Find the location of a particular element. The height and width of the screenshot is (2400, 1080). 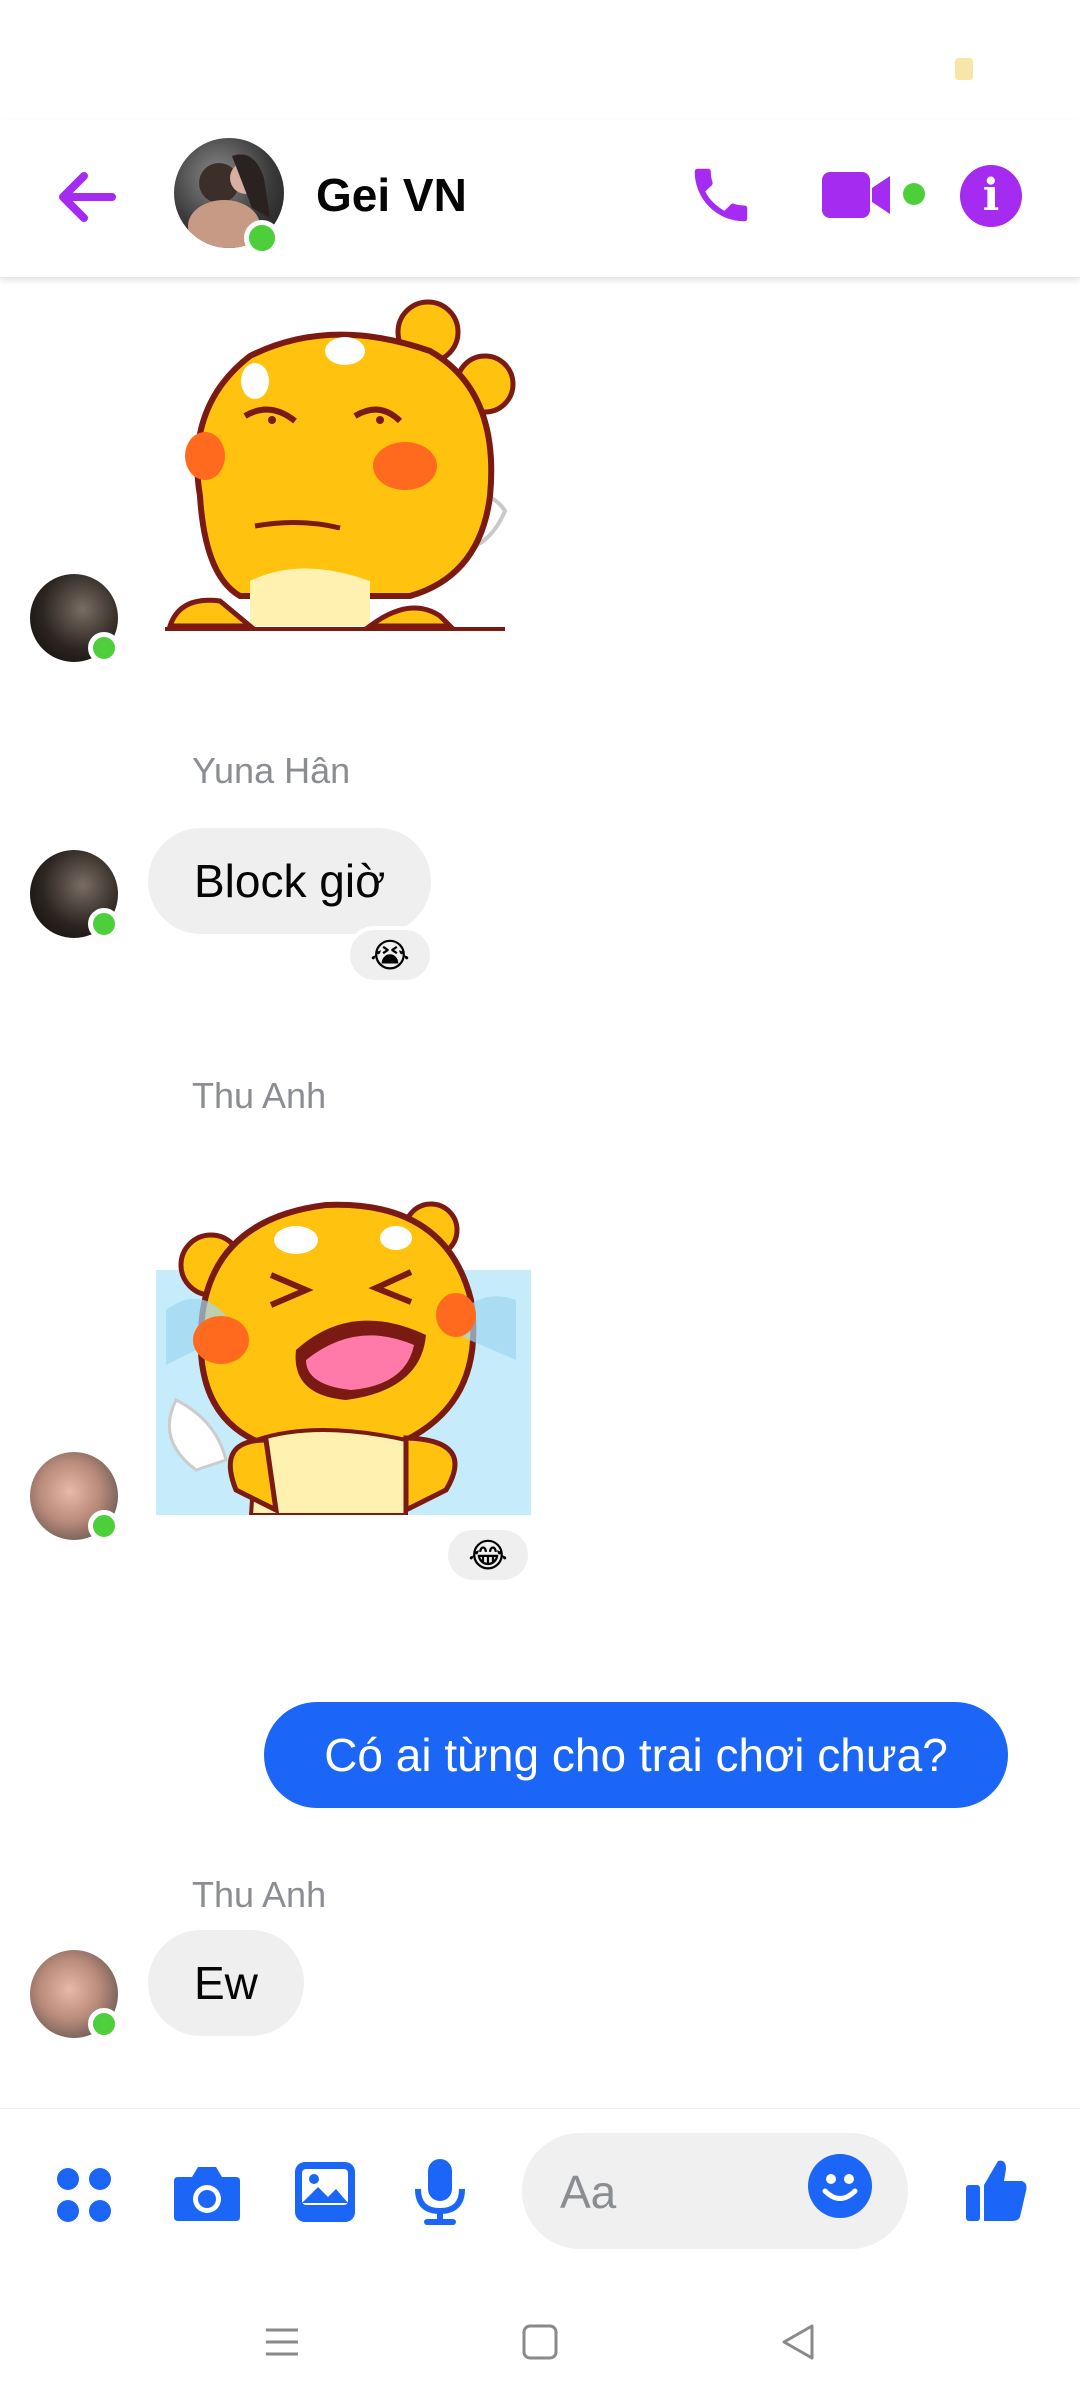

menu-icon is located at coordinates (282, 2342).